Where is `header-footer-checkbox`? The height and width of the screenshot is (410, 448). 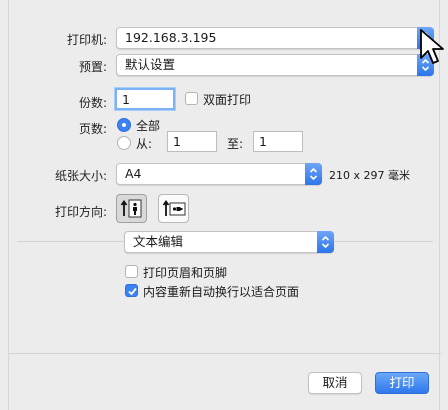 header-footer-checkbox is located at coordinates (131, 271).